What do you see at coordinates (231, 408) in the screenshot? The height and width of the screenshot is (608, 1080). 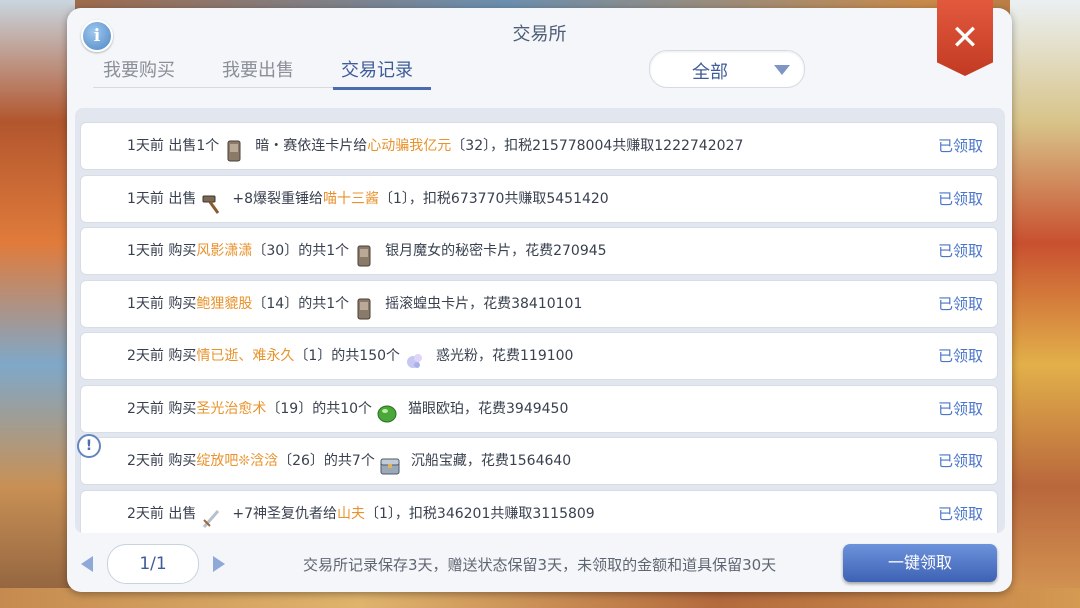 I see `player-name: 圣光治愈术` at bounding box center [231, 408].